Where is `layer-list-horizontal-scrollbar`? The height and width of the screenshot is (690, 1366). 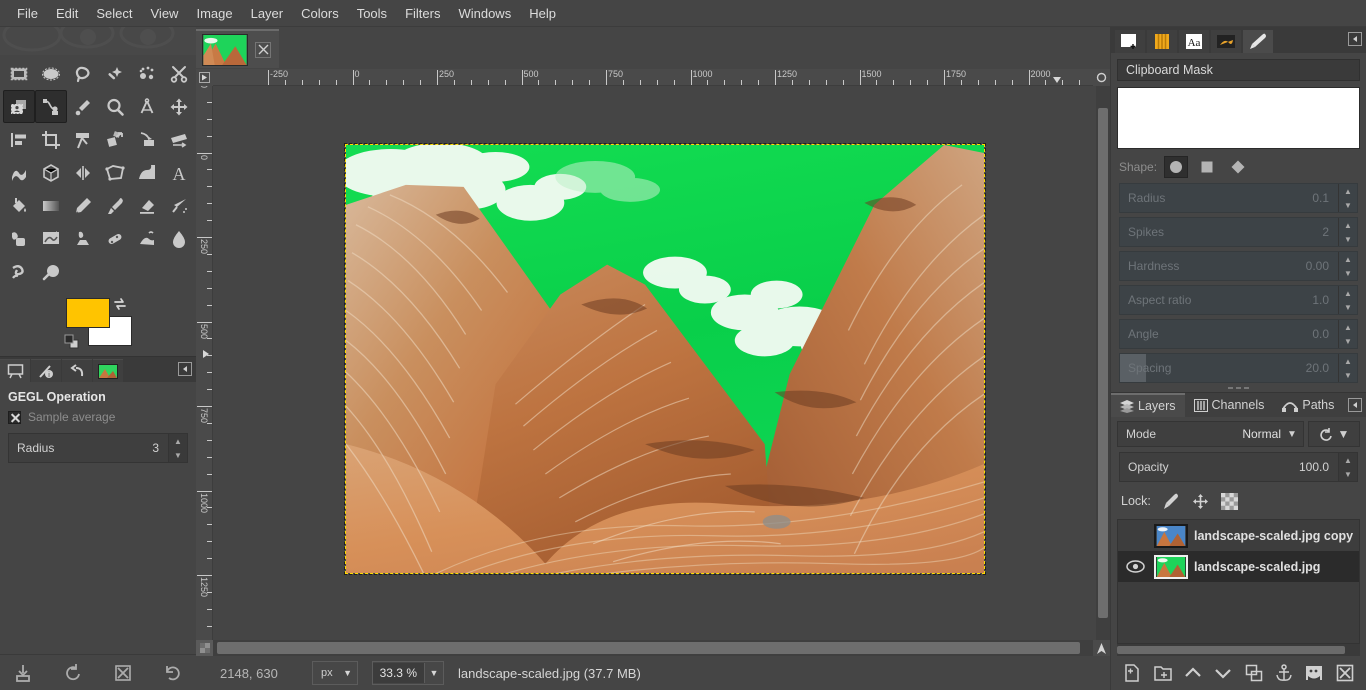 layer-list-horizontal-scrollbar is located at coordinates (1238, 650).